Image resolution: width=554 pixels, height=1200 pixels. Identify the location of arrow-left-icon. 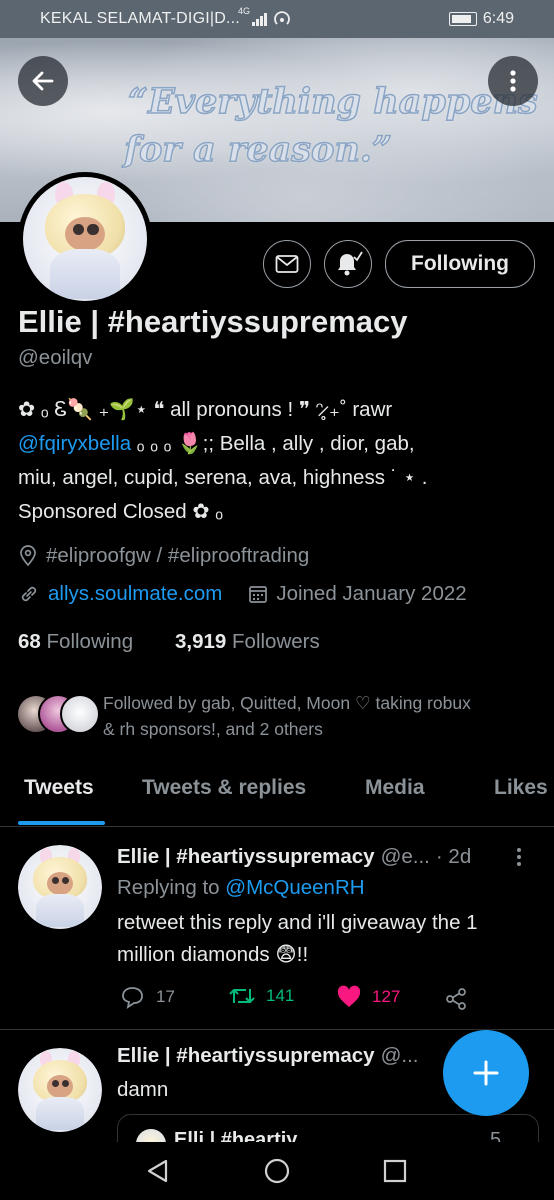
(43, 81).